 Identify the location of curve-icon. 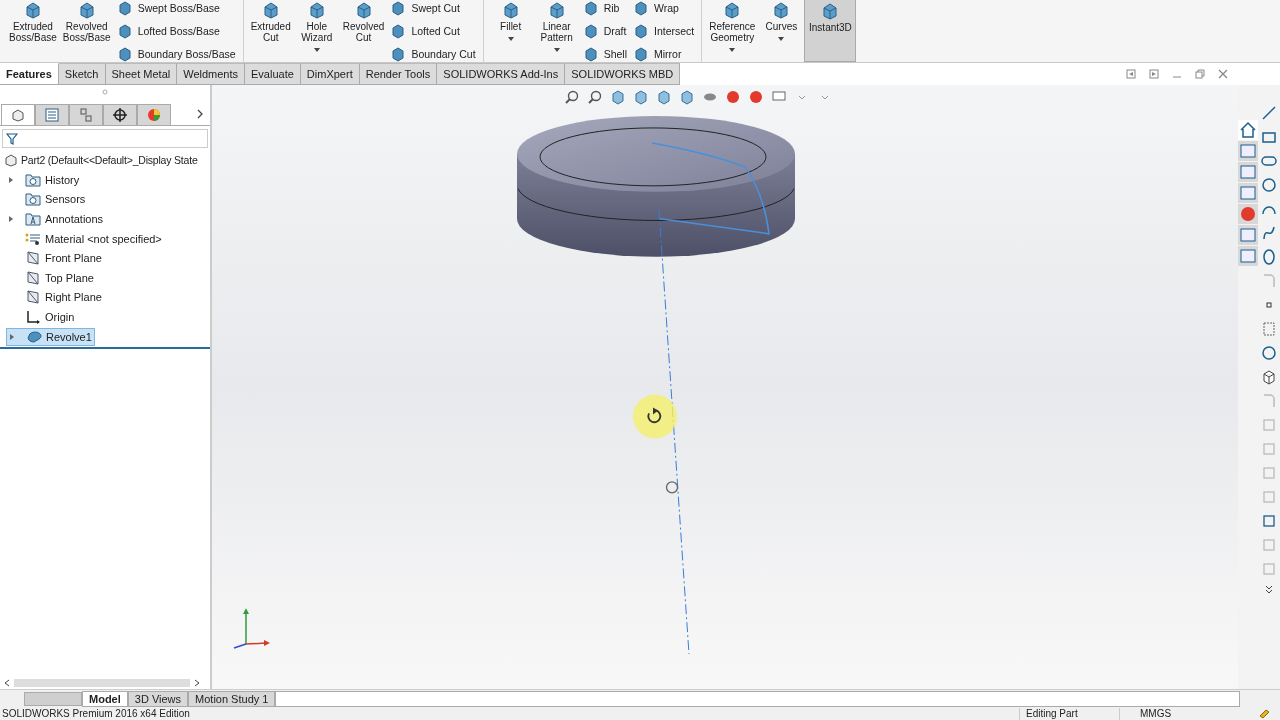
(1269, 233).